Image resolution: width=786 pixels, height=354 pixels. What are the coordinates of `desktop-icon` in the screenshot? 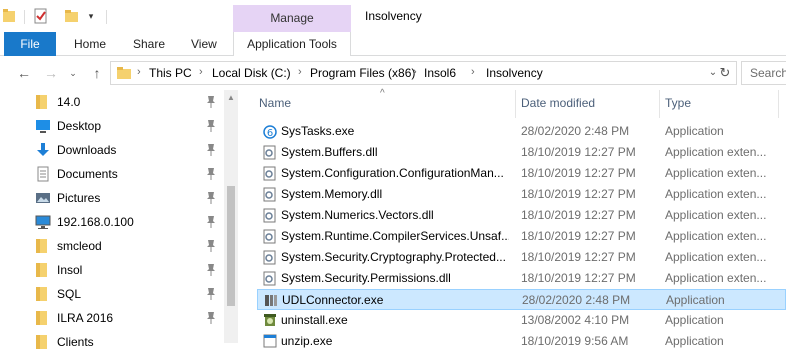 It's located at (43, 126).